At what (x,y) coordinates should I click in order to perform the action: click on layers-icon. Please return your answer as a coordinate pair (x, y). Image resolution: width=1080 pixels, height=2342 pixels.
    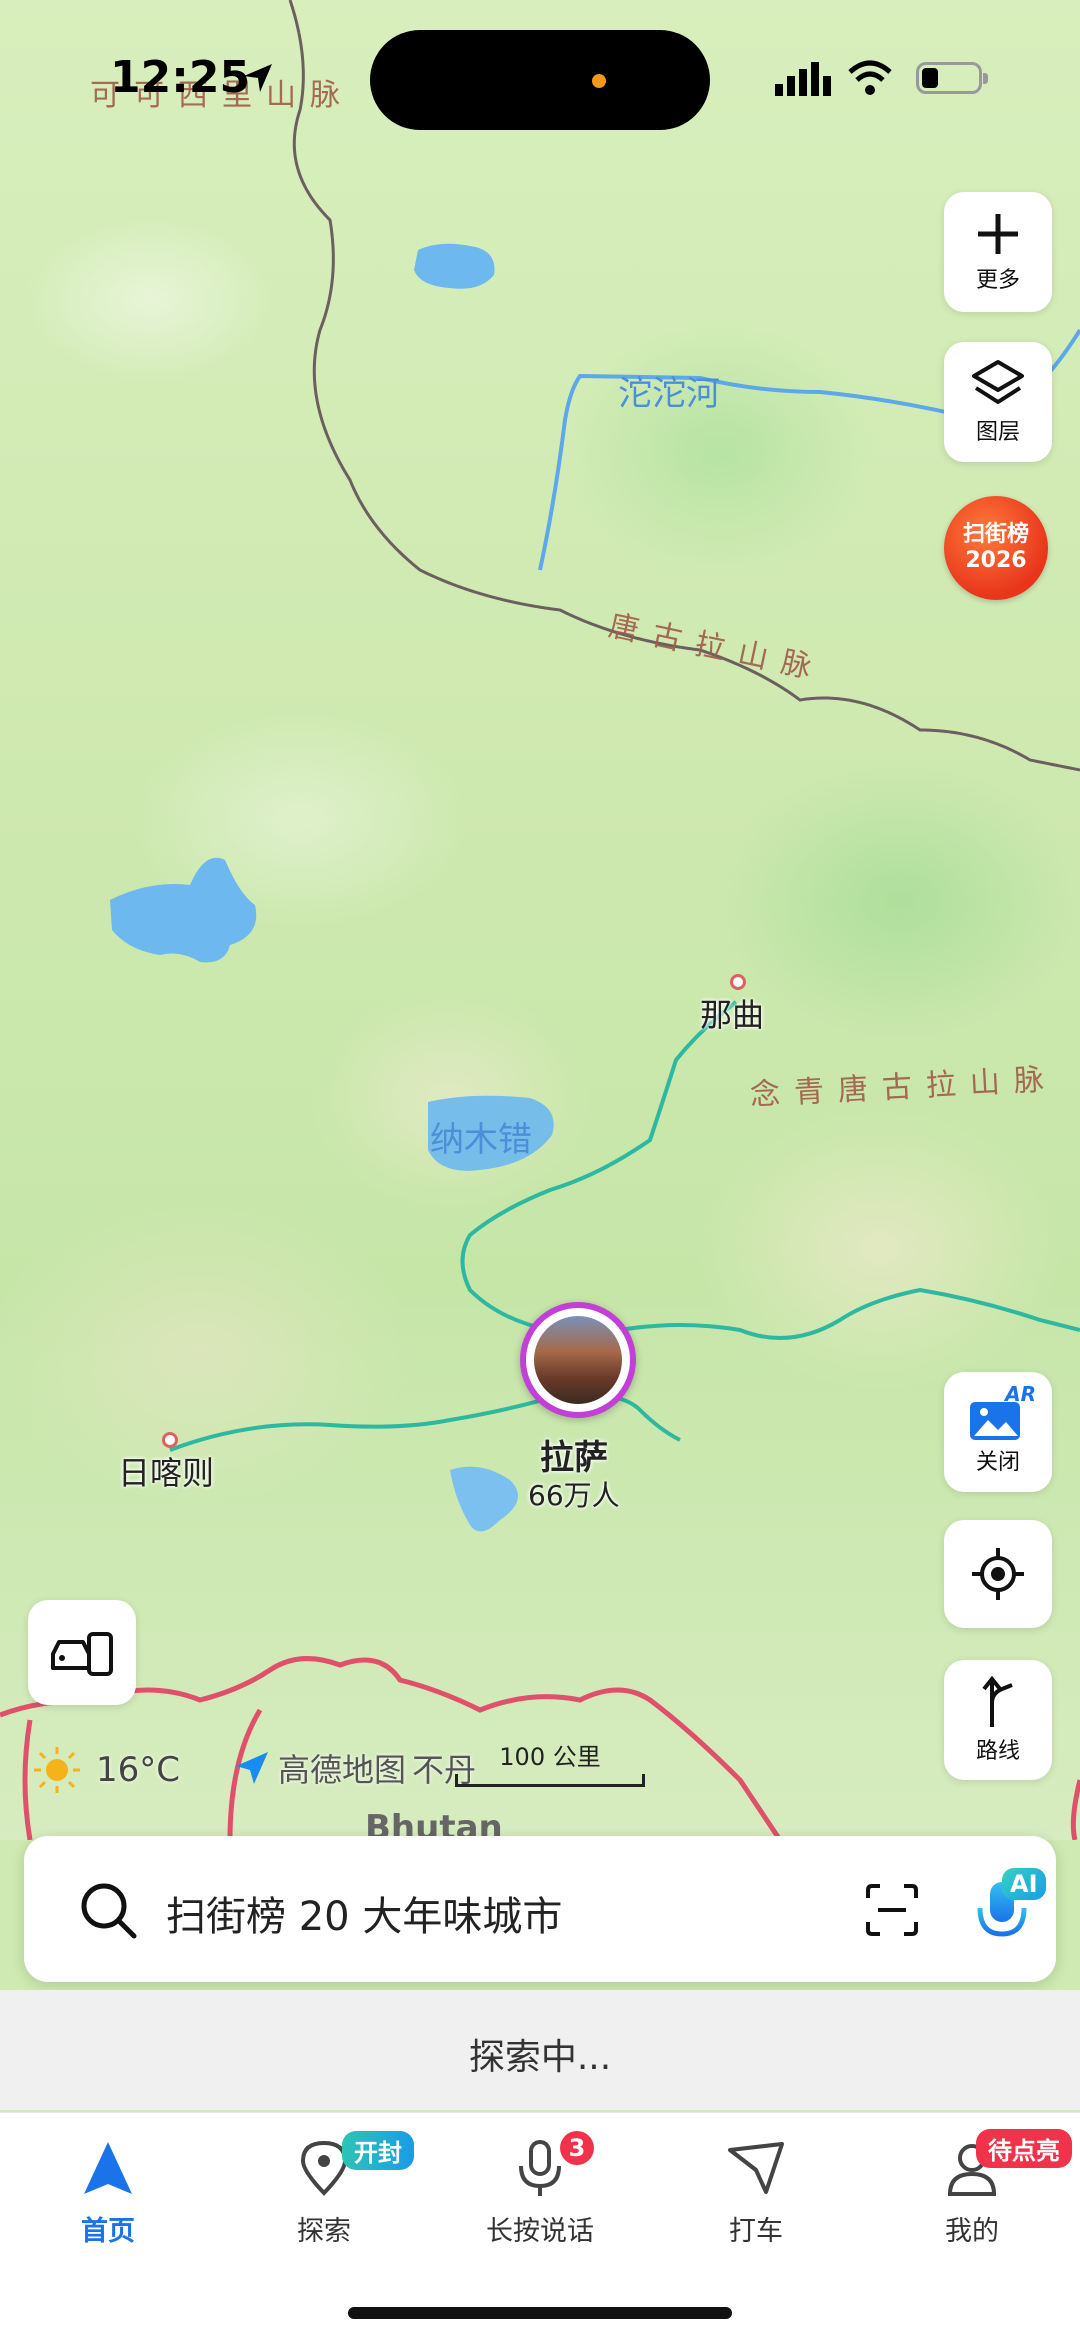
    Looking at the image, I should click on (998, 382).